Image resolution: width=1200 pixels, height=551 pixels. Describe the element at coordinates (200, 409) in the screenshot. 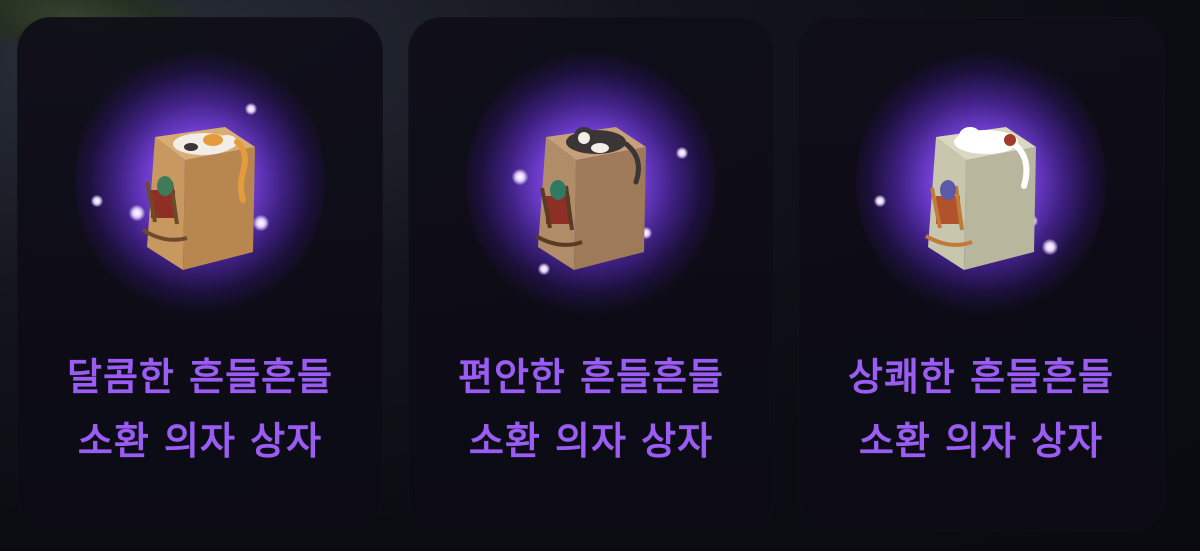

I see `card-title: 달콤한 흔들흔들 소환 의자 상자` at that location.